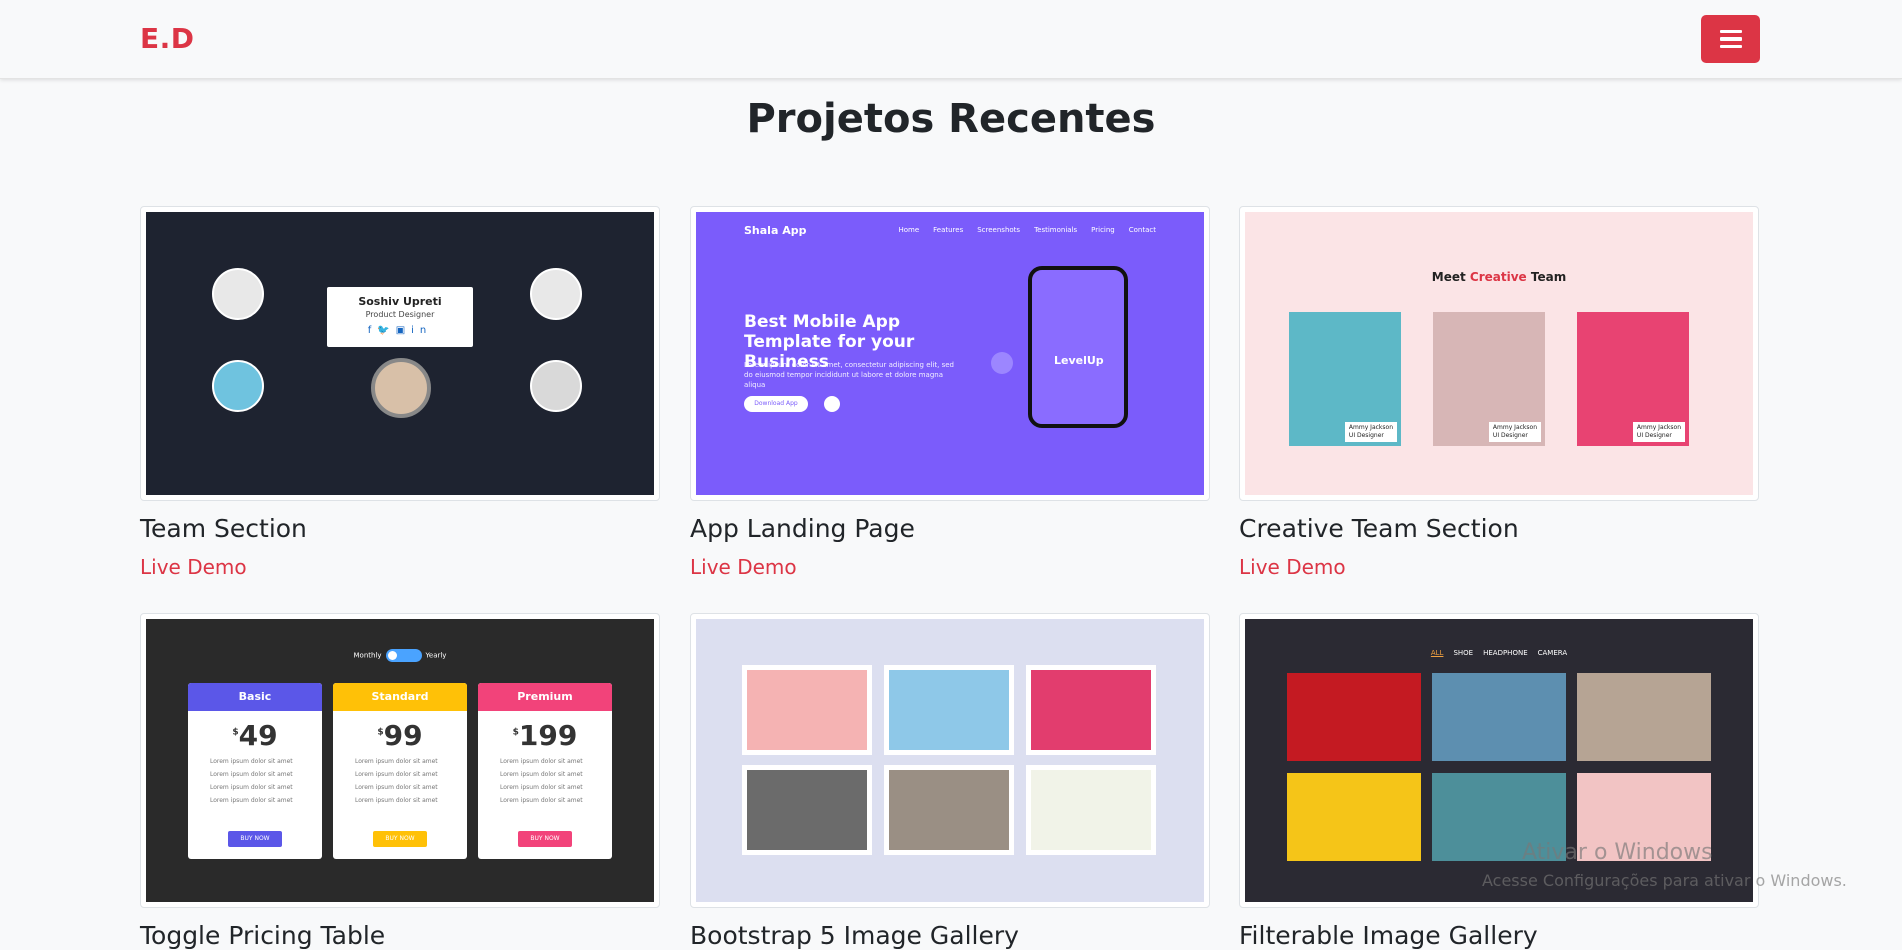  Describe the element at coordinates (263, 935) in the screenshot. I see `project-title: Toggle Pricing Table` at that location.